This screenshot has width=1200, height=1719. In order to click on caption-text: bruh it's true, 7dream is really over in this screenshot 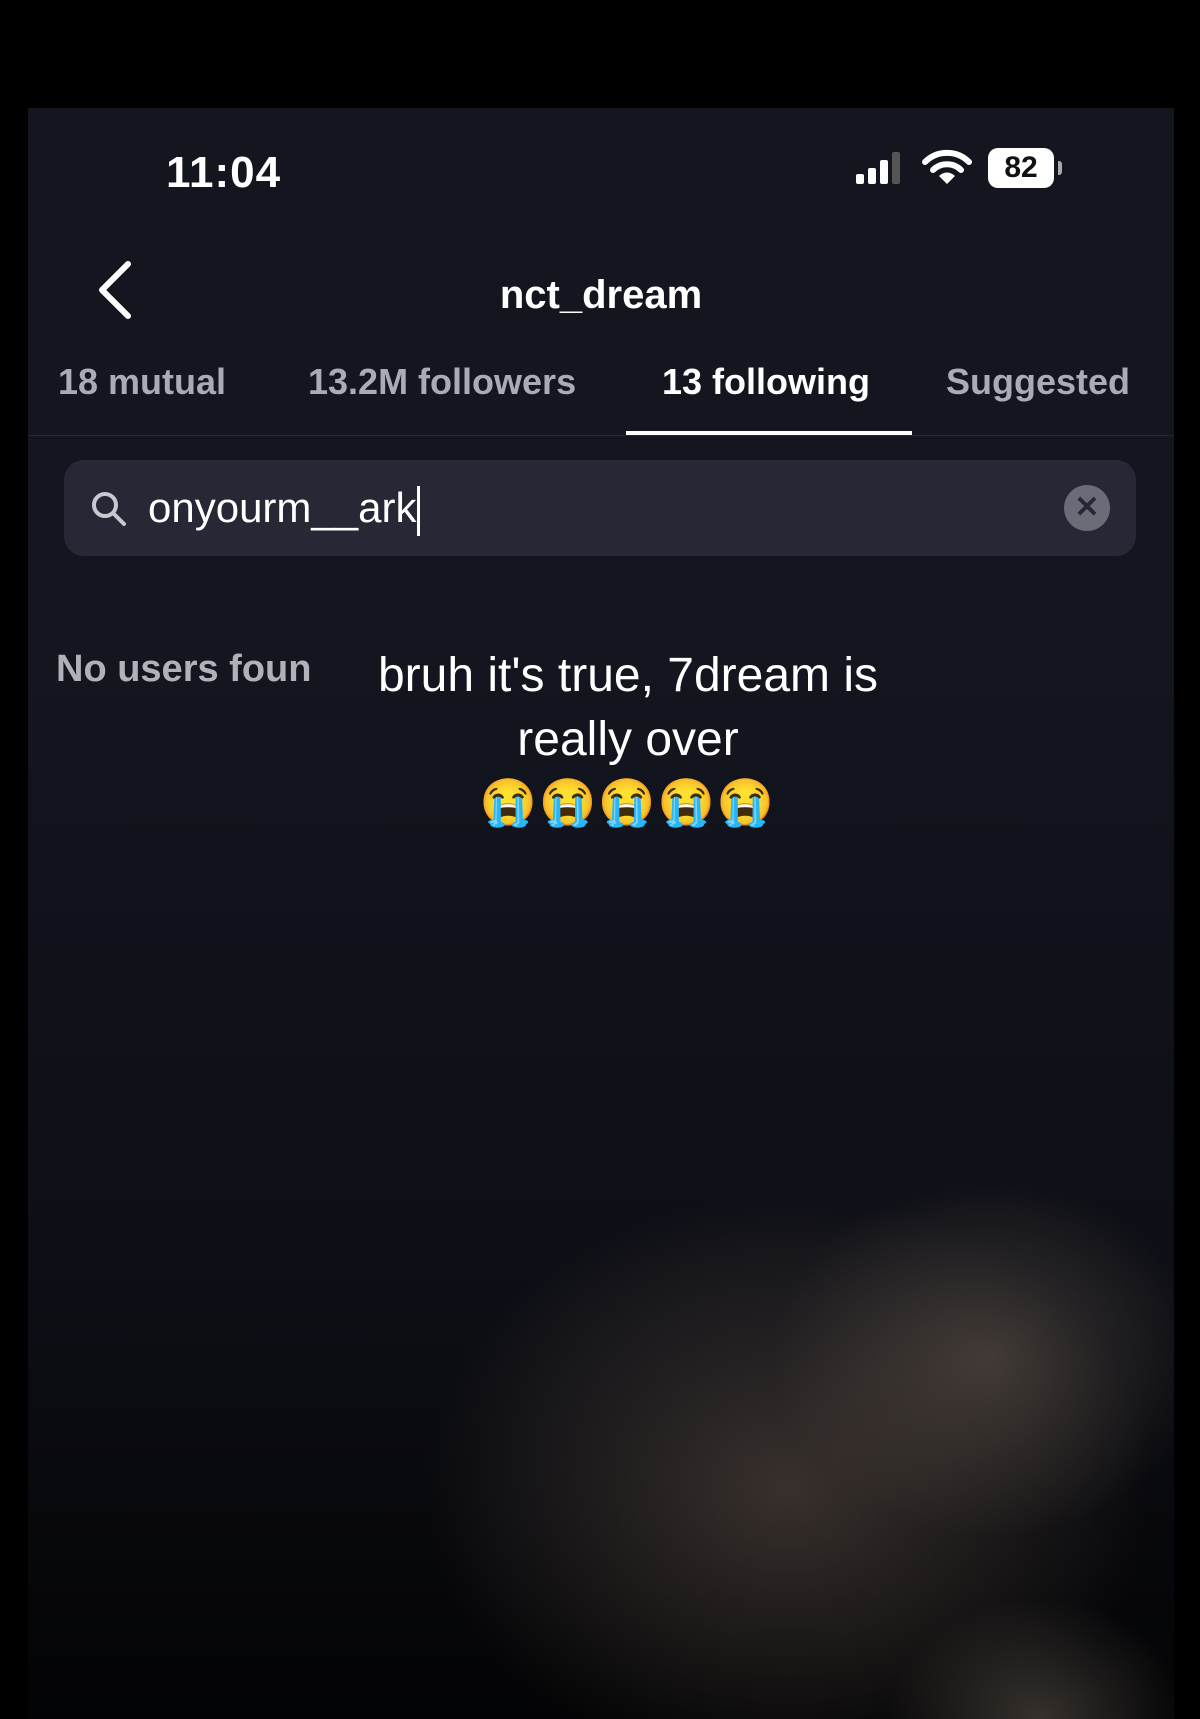, I will do `click(628, 707)`.